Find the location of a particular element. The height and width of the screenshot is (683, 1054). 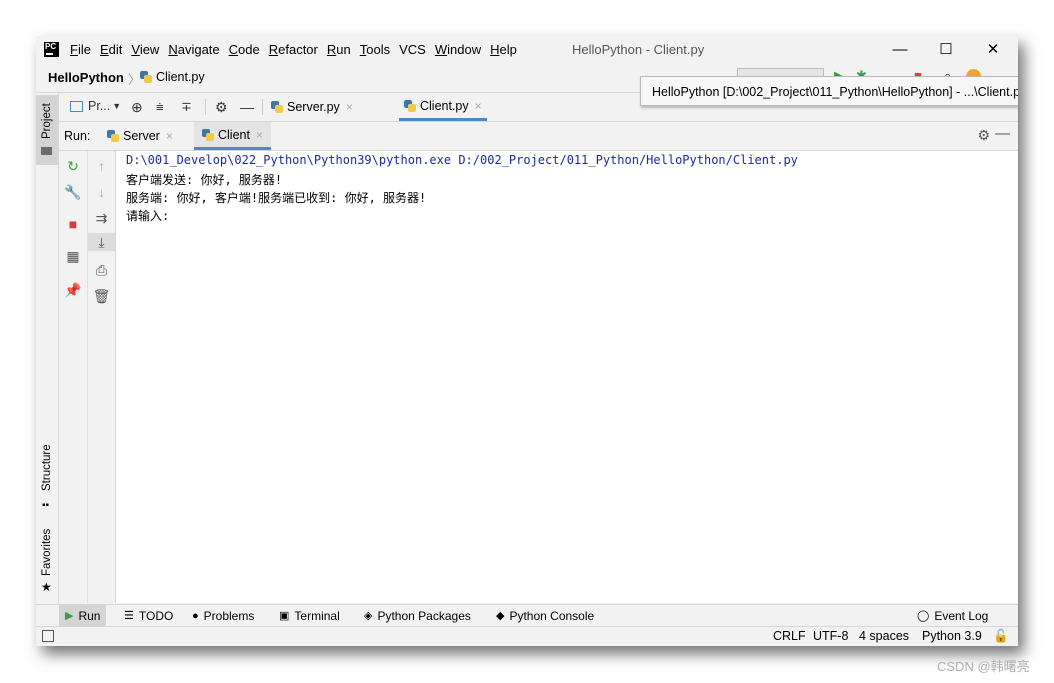

event-log-tool-button: ◯ Event Log is located at coordinates (952, 616).